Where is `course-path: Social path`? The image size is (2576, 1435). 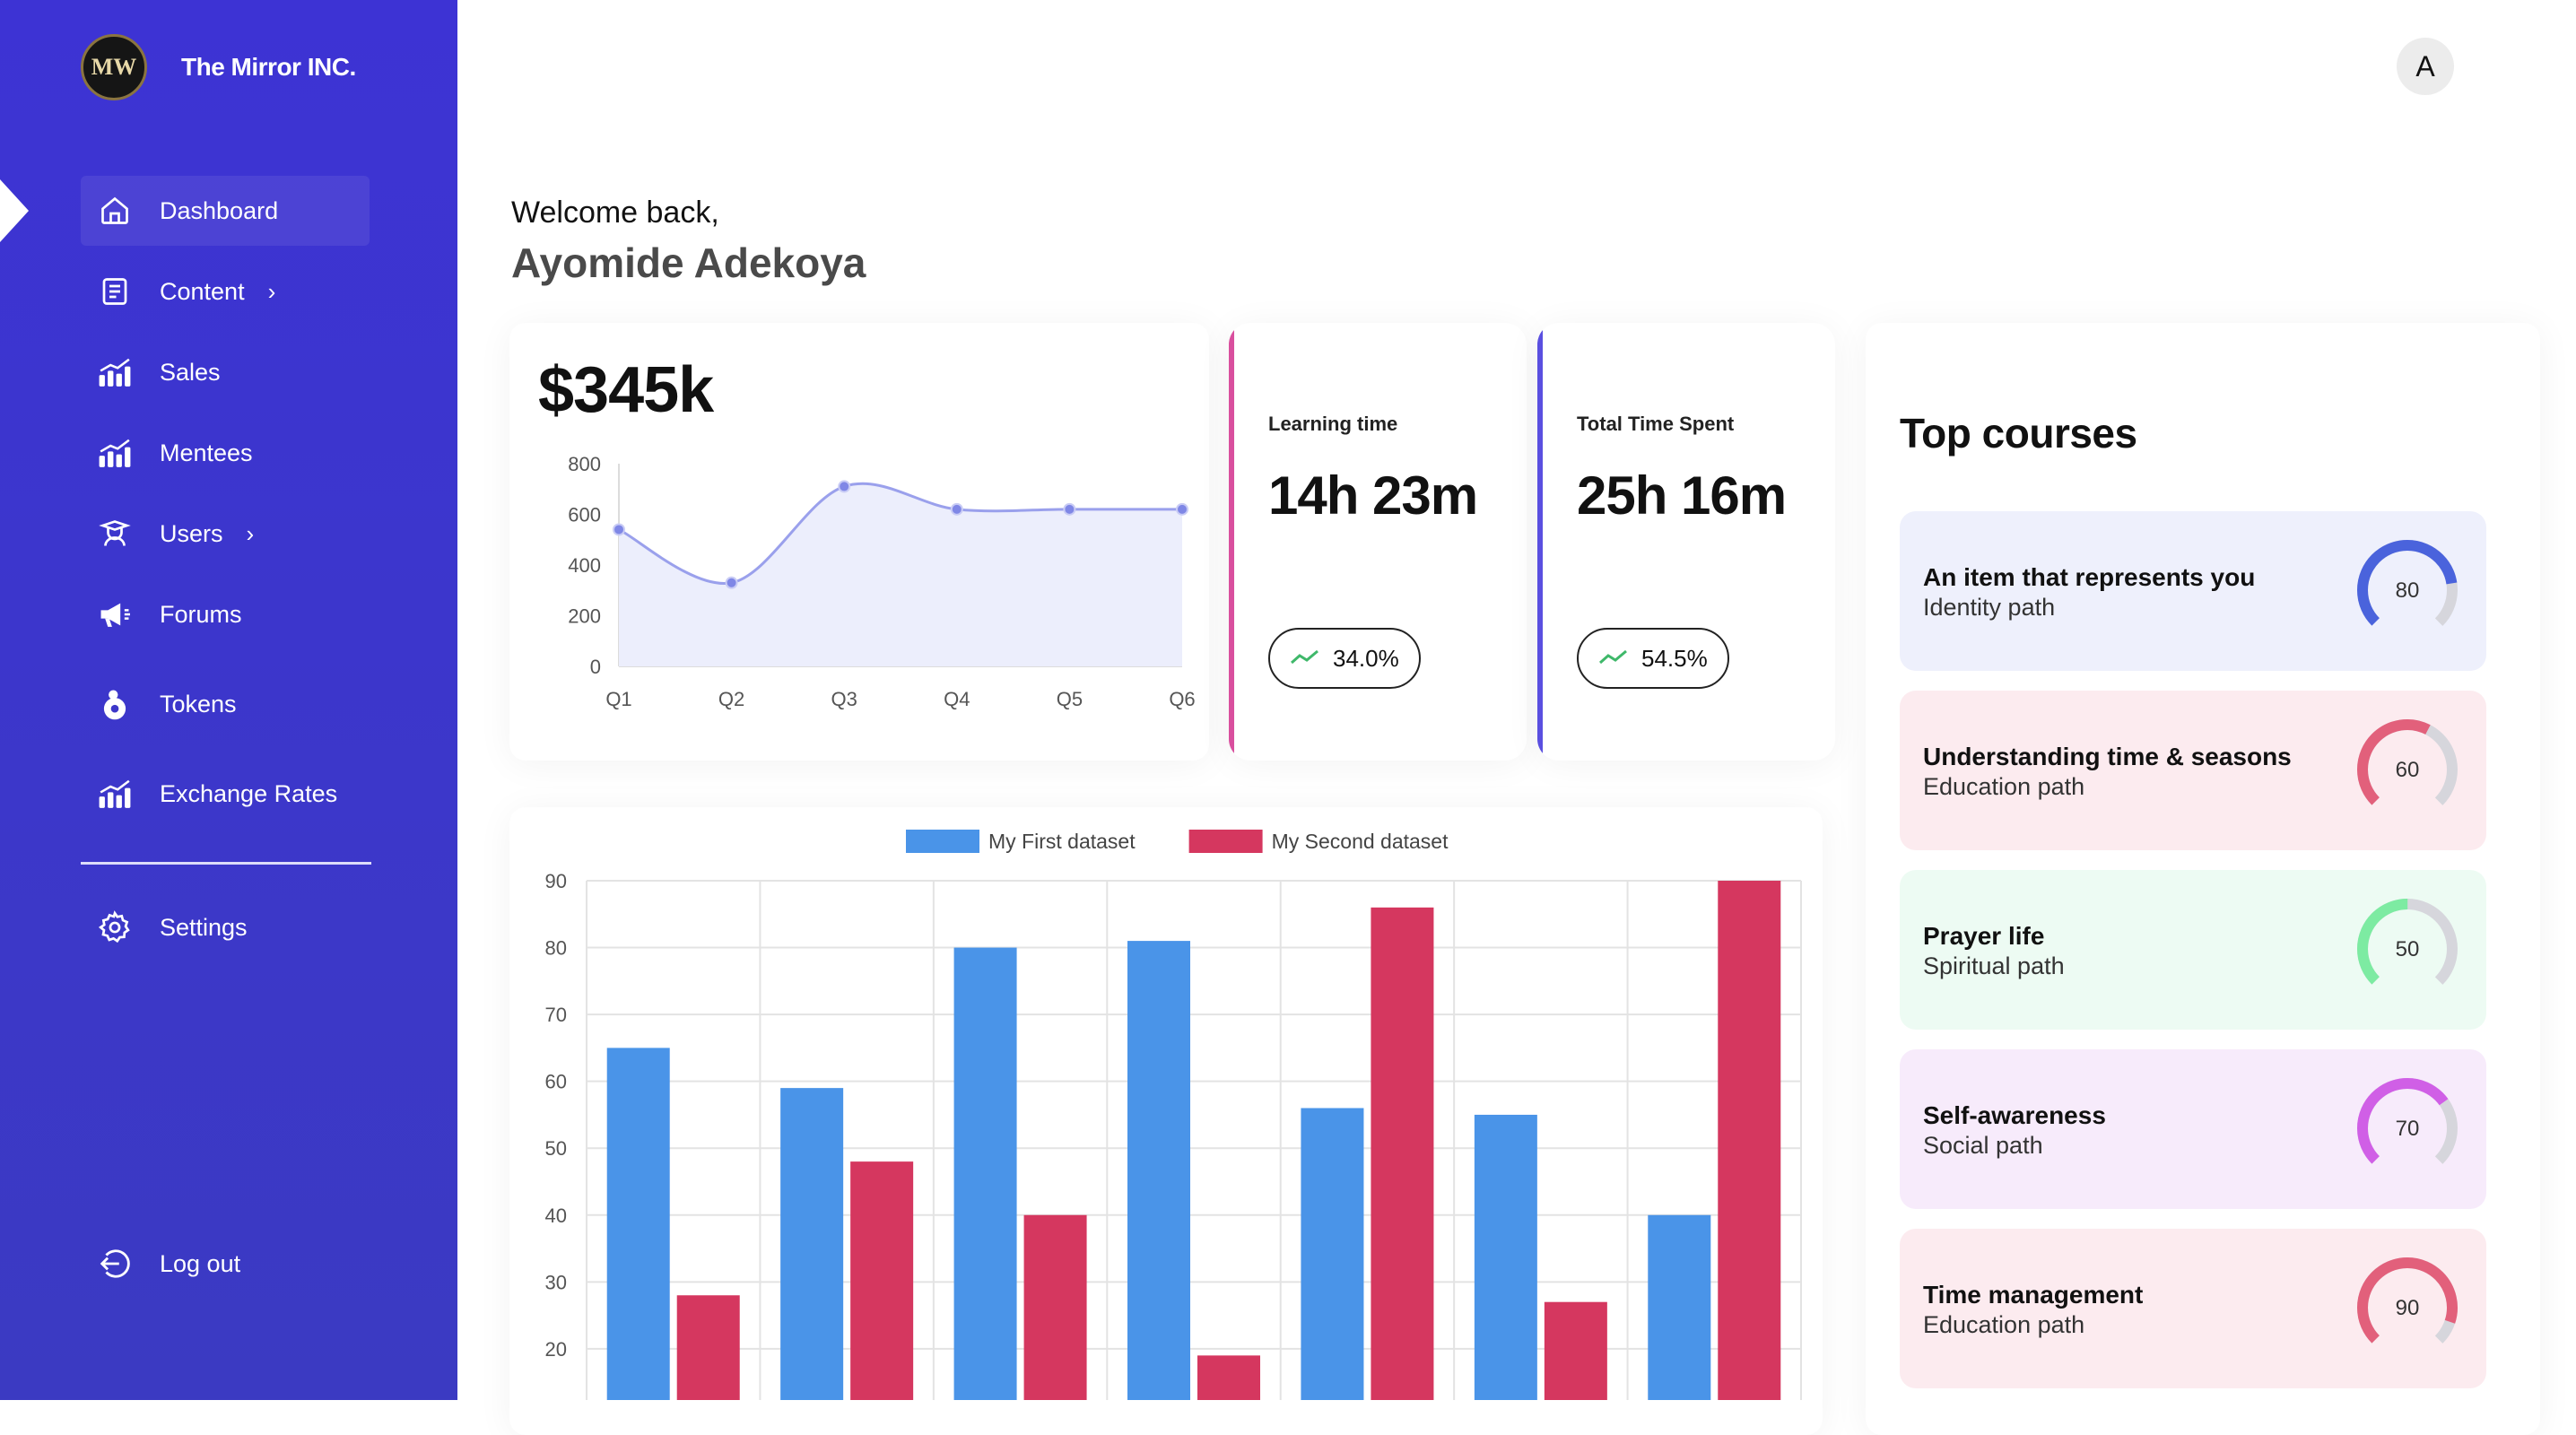
course-path: Social path is located at coordinates (1983, 1145).